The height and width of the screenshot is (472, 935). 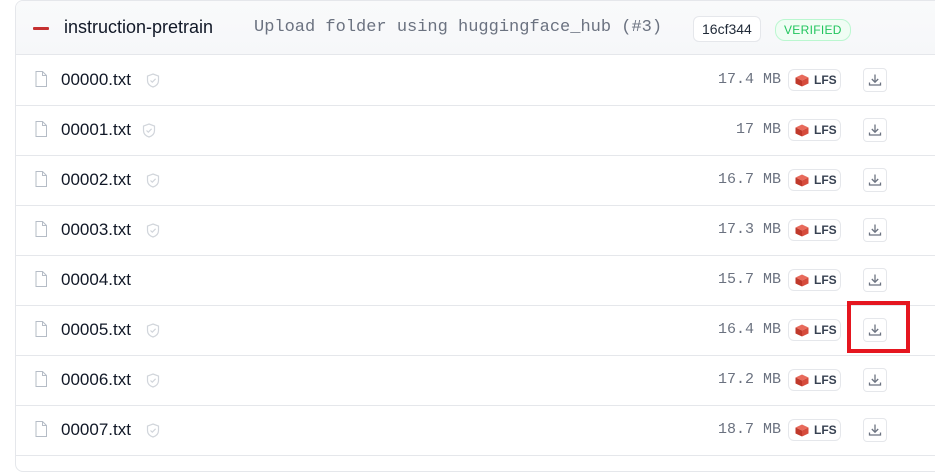 What do you see at coordinates (475, 230) in the screenshot?
I see `file-row: 00003.txt 17.3 MB LFS` at bounding box center [475, 230].